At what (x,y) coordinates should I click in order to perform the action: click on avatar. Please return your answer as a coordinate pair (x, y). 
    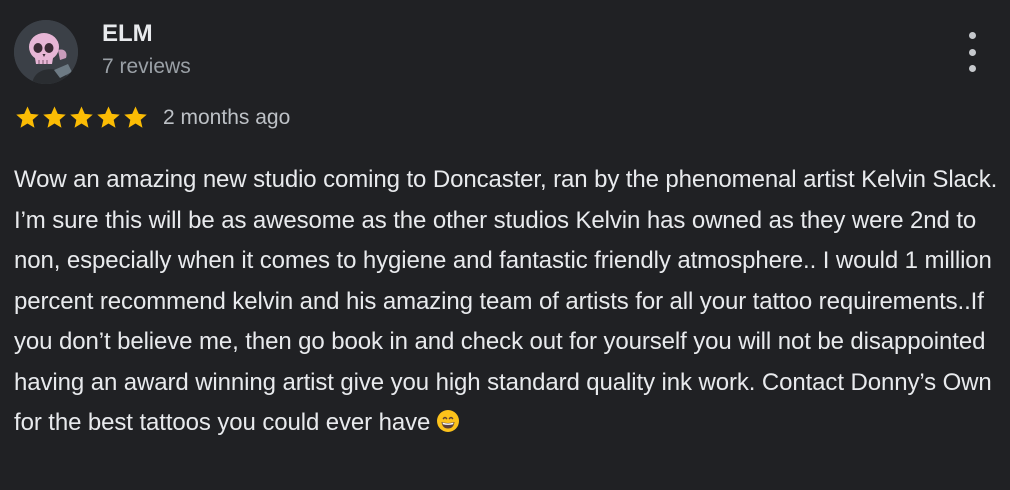
    Looking at the image, I should click on (46, 52).